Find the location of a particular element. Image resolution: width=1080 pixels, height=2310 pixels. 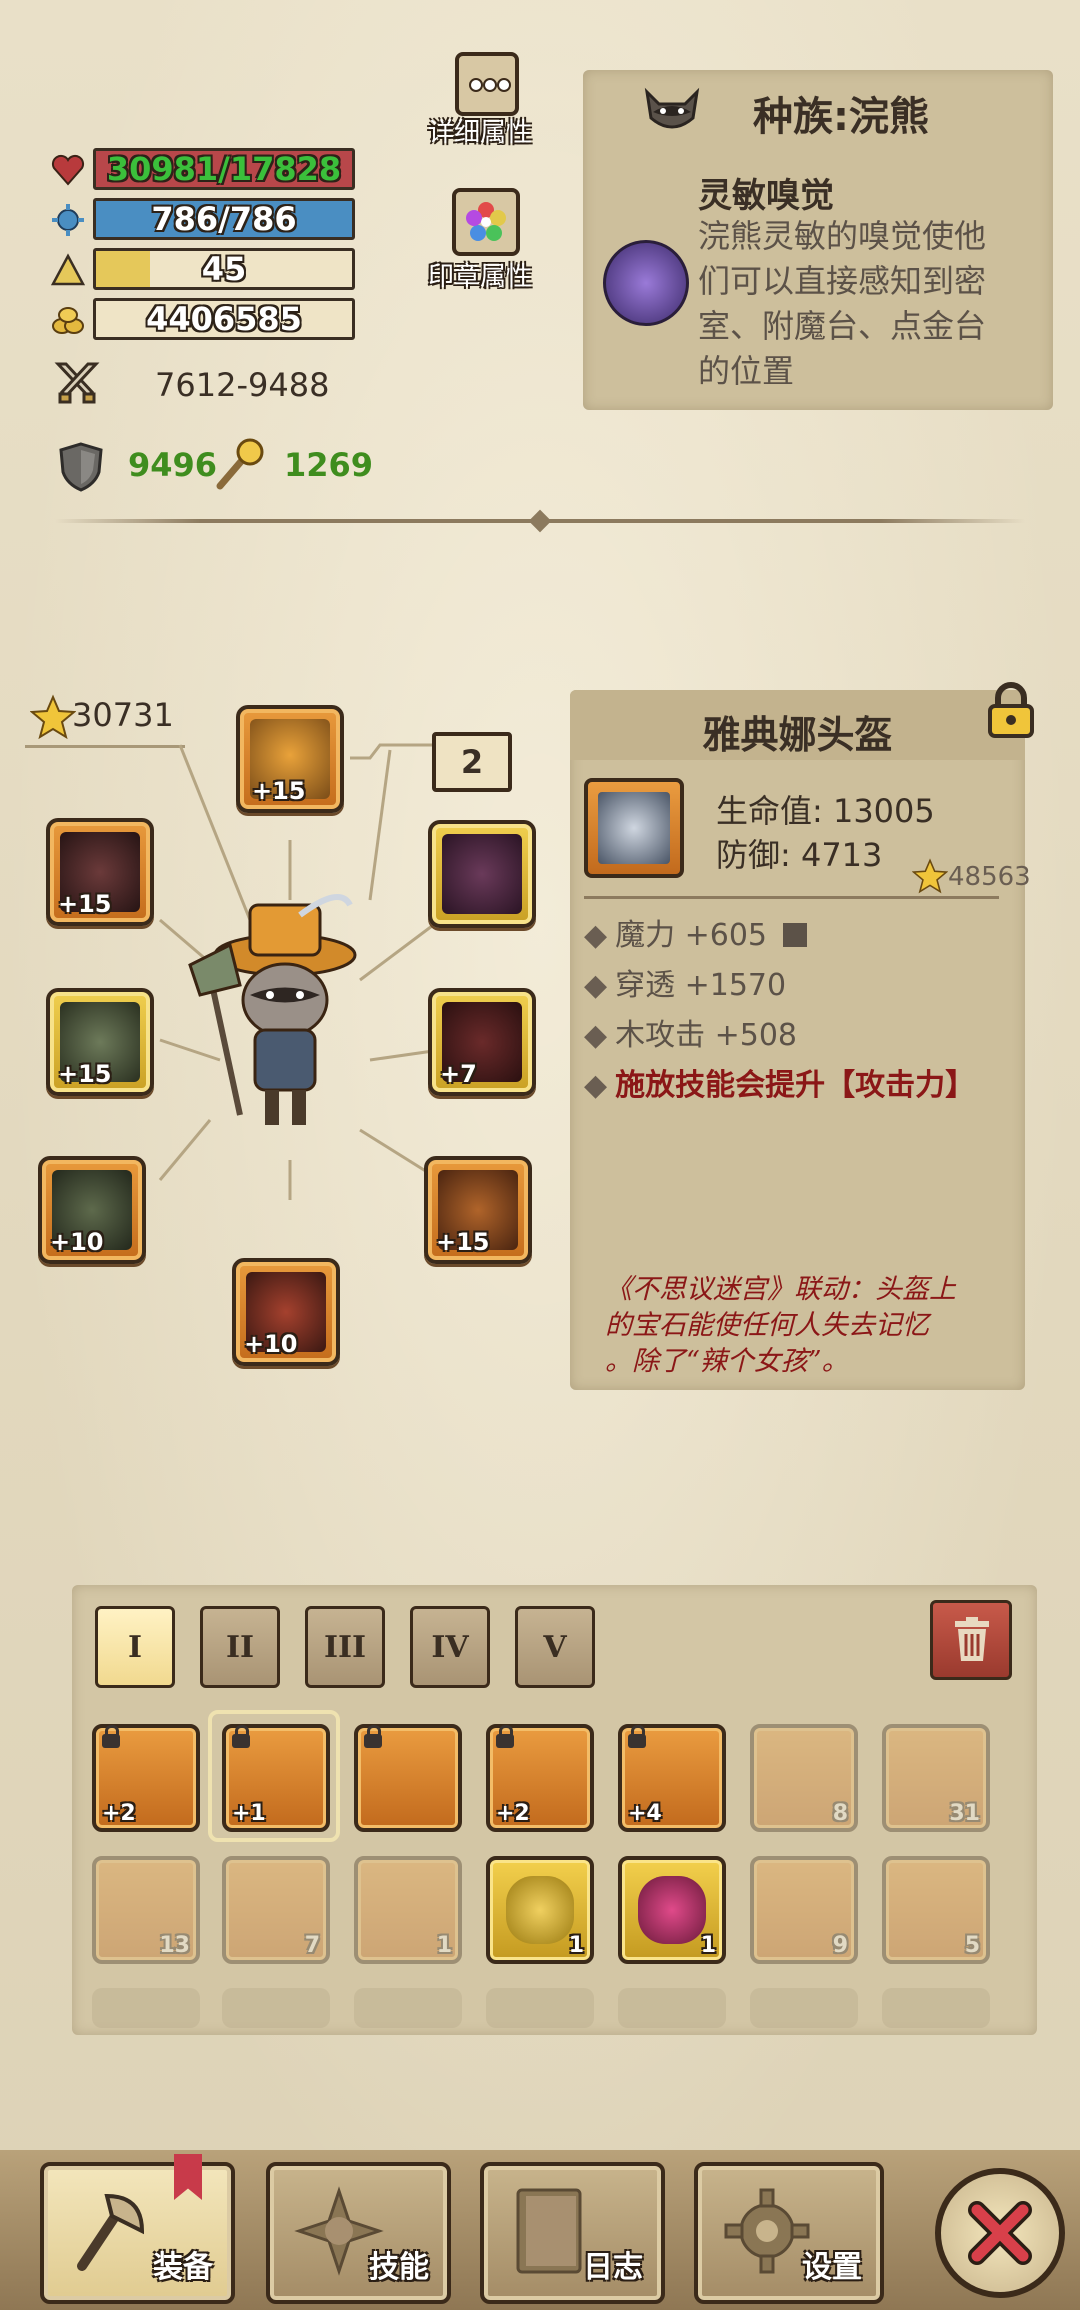

trash-button is located at coordinates (971, 1640).